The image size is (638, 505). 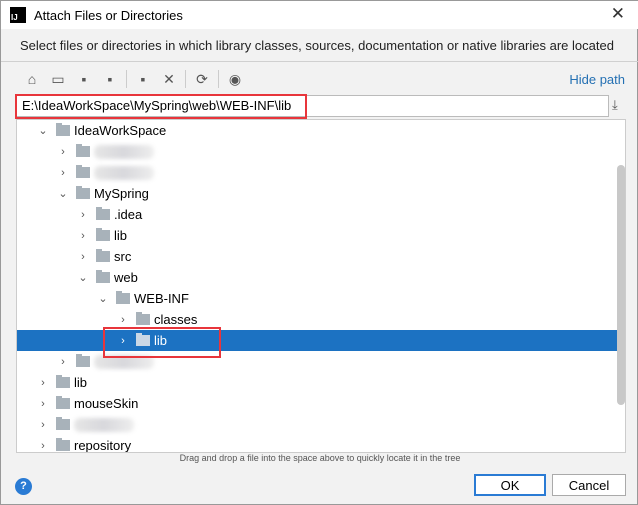 What do you see at coordinates (108, 15) in the screenshot?
I see `window-title: Attach Files or Directories` at bounding box center [108, 15].